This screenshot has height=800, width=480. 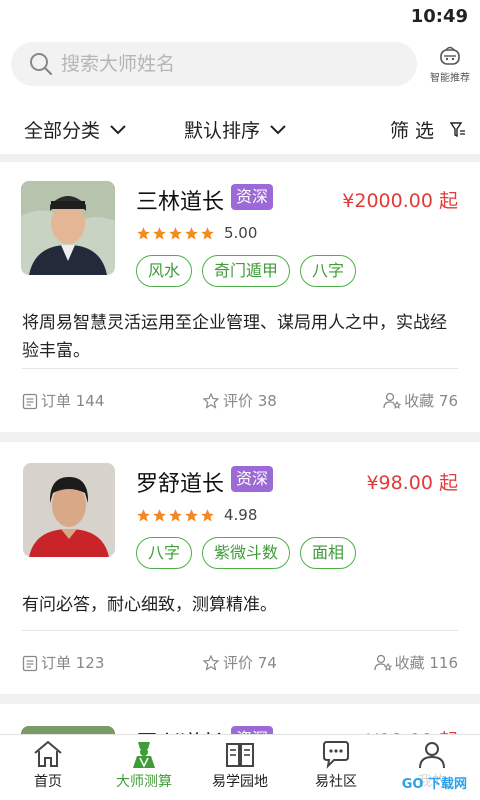 What do you see at coordinates (164, 271) in the screenshot?
I see `skill-tag: 风水` at bounding box center [164, 271].